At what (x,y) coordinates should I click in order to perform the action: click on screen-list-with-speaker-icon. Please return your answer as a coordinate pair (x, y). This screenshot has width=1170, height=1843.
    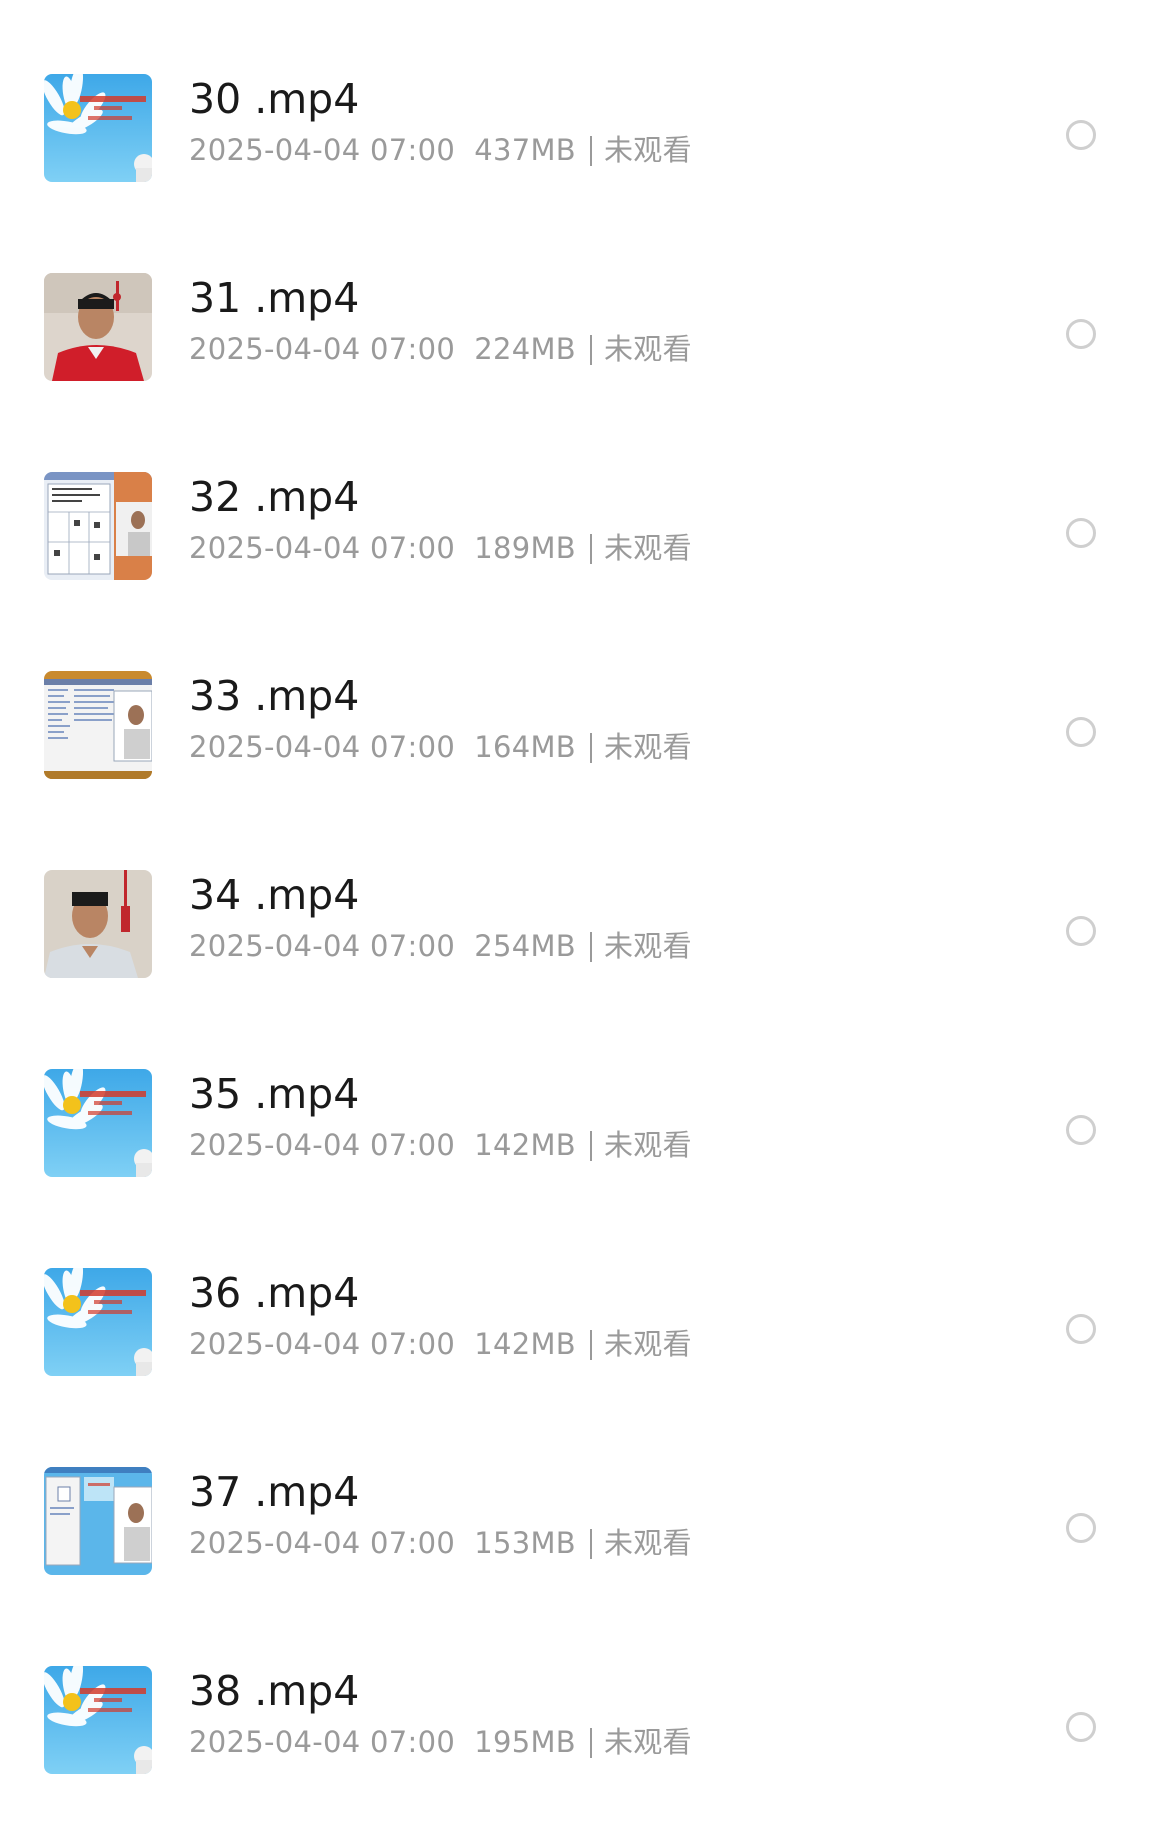
    Looking at the image, I should click on (98, 725).